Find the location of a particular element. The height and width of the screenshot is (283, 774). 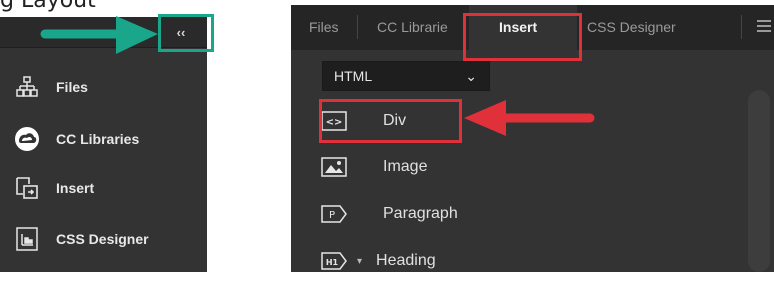

insert-item-label: Paragraph is located at coordinates (420, 213).